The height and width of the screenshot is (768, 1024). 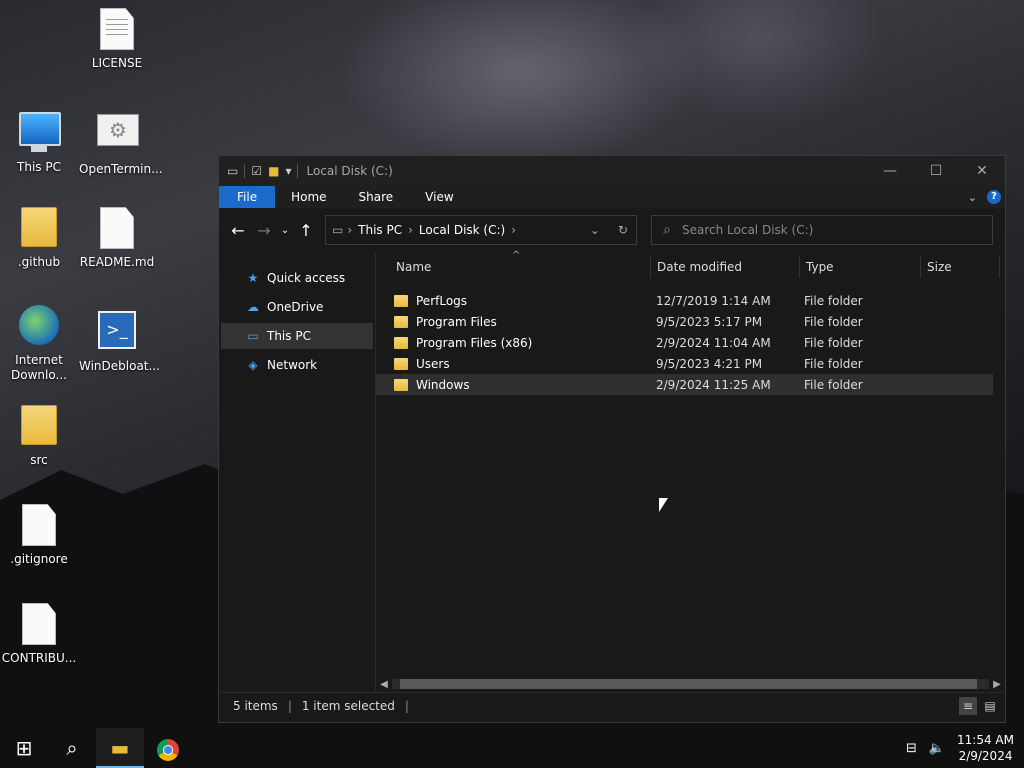 I want to click on nav-item-quick-access: ★ Quick access, so click(x=297, y=278).